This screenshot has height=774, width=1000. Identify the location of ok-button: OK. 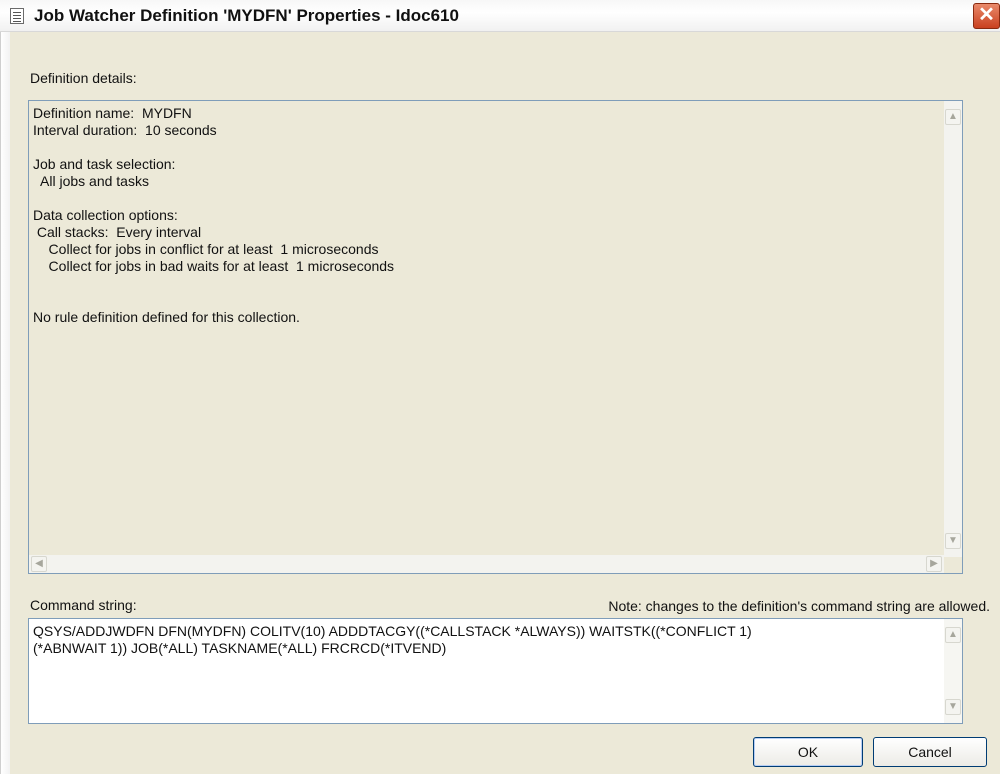
(808, 752).